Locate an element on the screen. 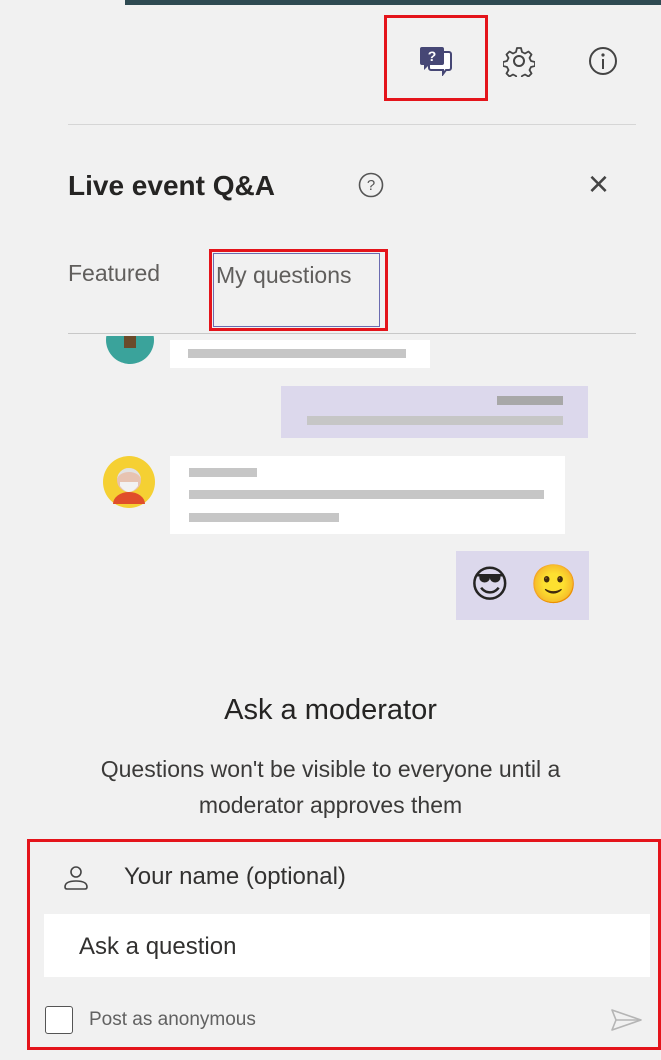 The image size is (661, 1060). sunglasses-emoji-icon: 😎 is located at coordinates (490, 585).